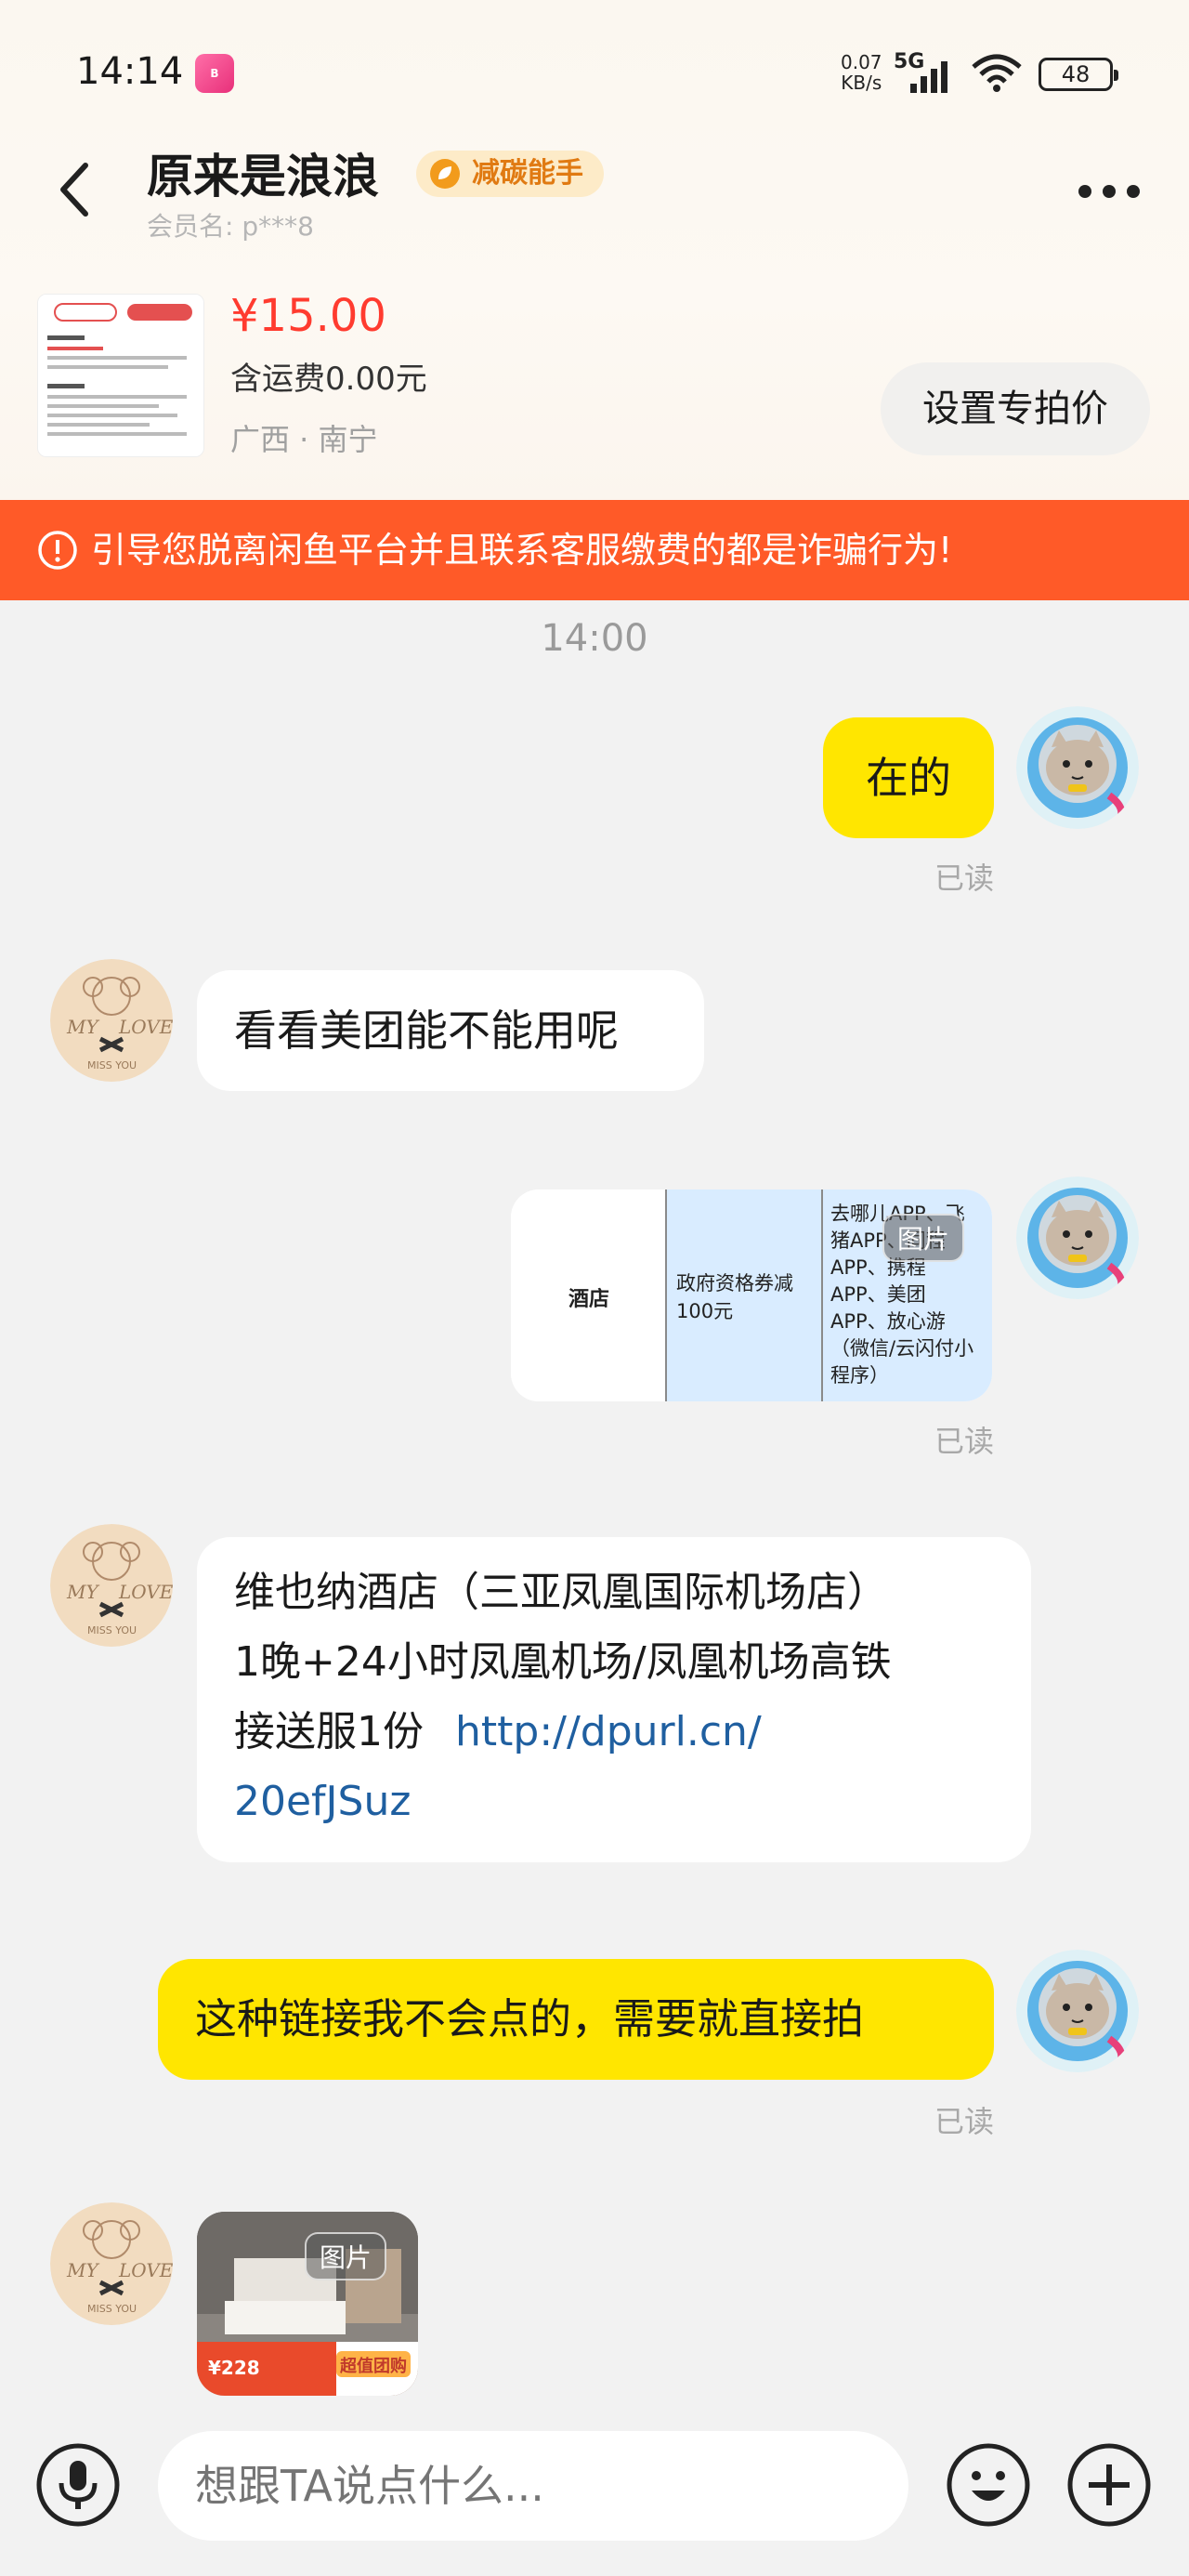 The image size is (1189, 2576). What do you see at coordinates (78, 2485) in the screenshot?
I see `mic-icon` at bounding box center [78, 2485].